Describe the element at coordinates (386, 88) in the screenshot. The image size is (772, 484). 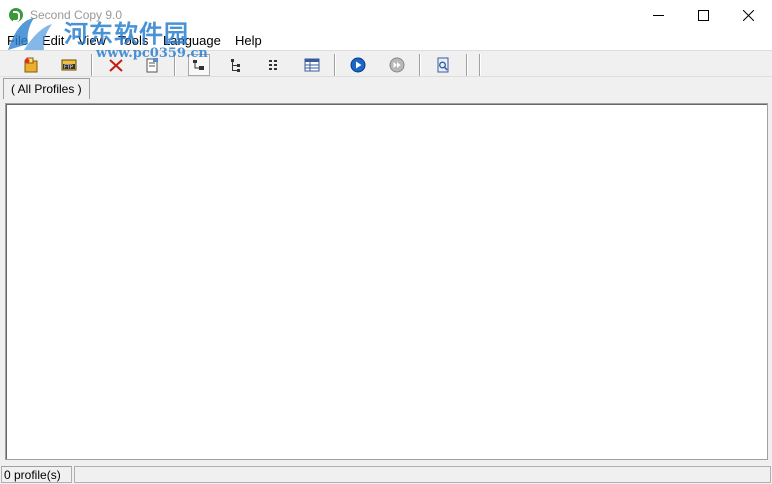
I see `profile-tabs: ( All Profiles )` at that location.